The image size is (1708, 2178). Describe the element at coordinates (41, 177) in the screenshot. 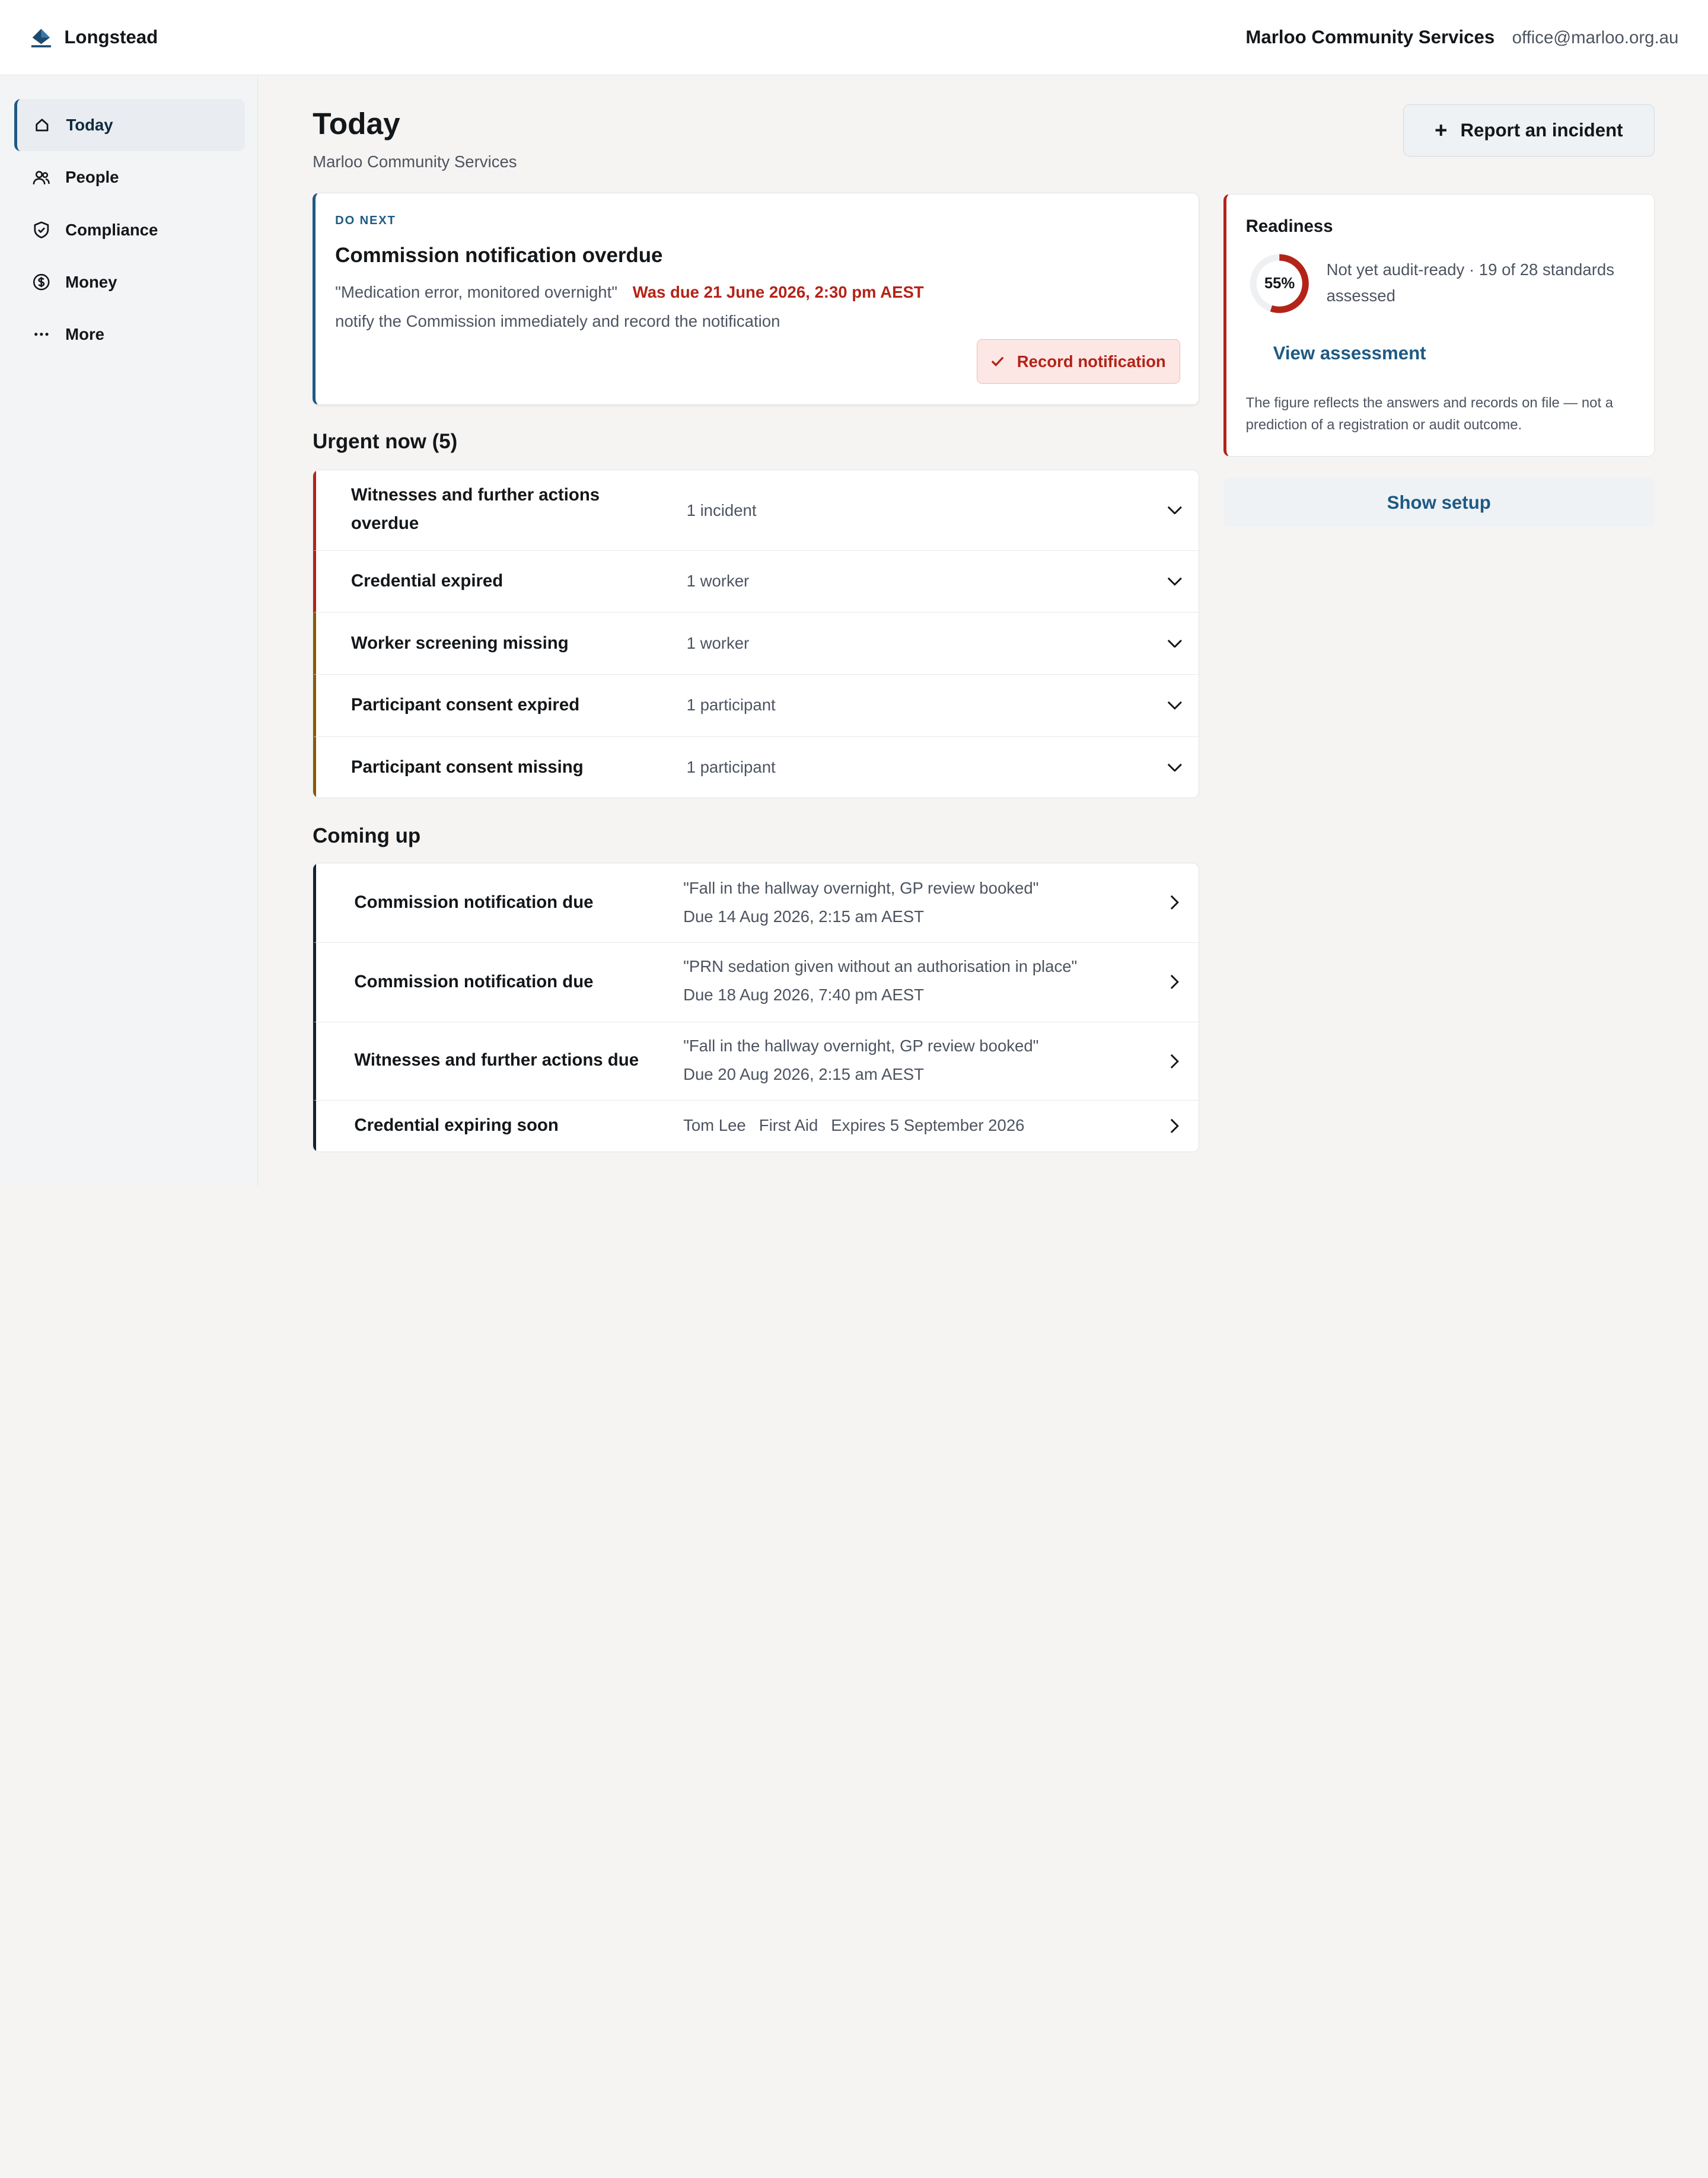

I see `people-icon` at that location.